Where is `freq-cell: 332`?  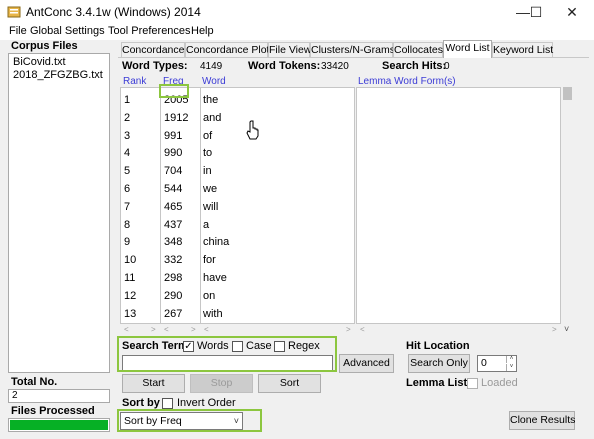 freq-cell: 332 is located at coordinates (173, 260).